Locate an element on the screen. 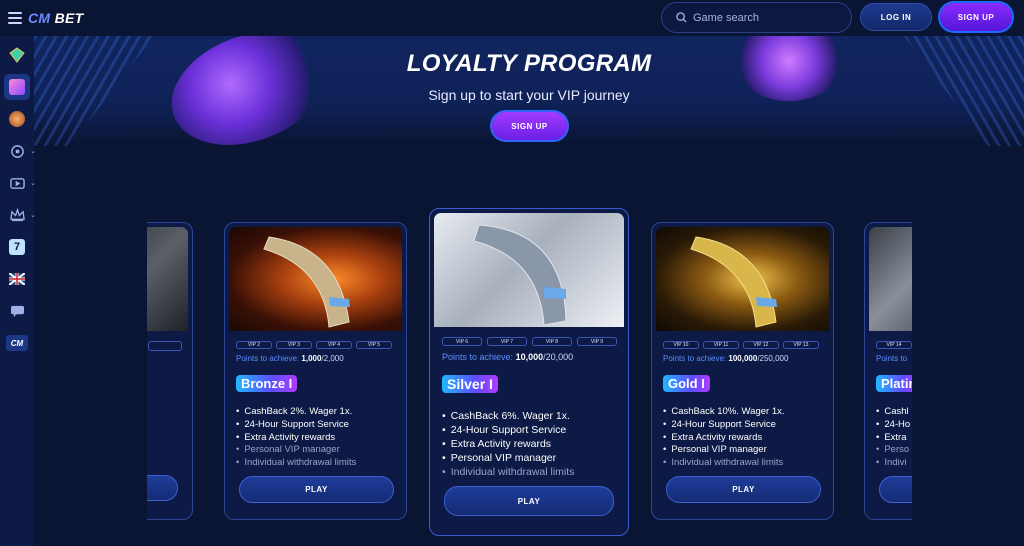 The width and height of the screenshot is (1024, 546). perk-item: 24-Ho is located at coordinates (893, 425).